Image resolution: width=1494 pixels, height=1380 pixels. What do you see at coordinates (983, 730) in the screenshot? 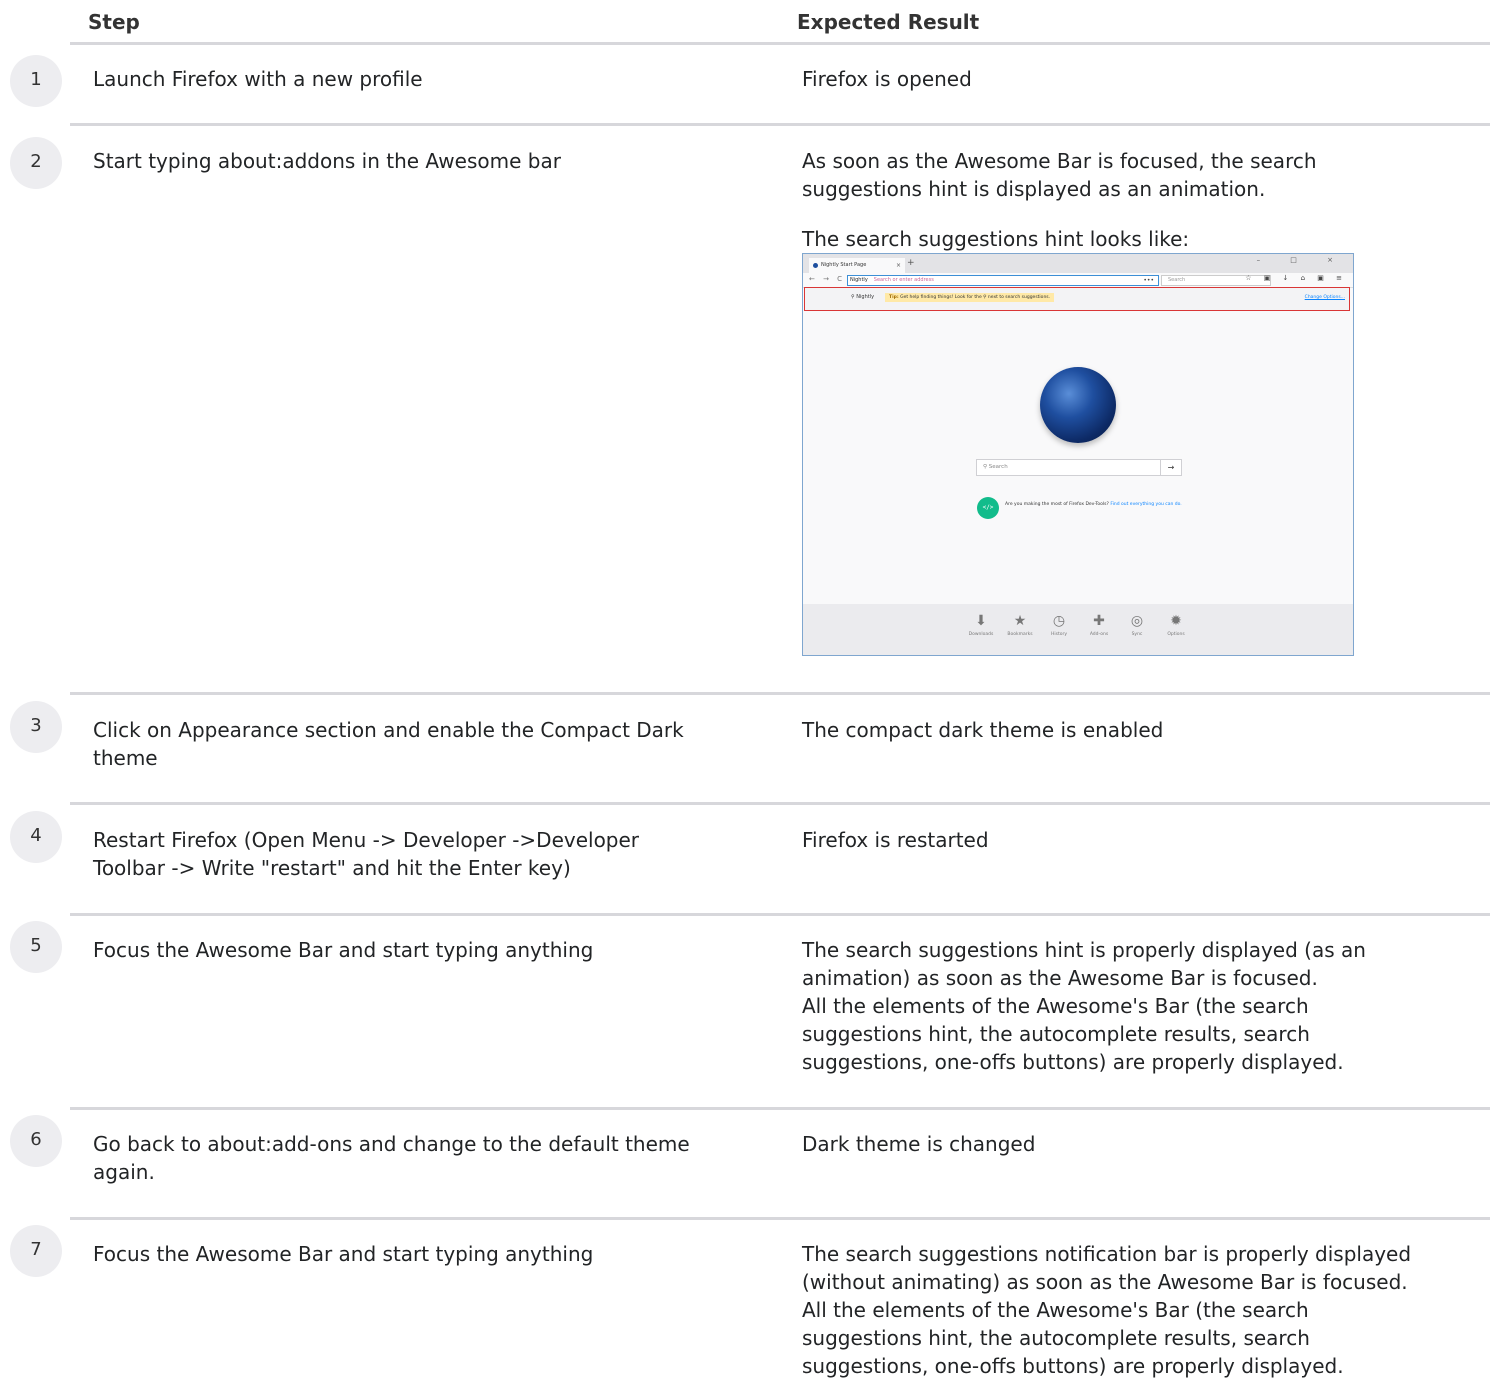
I see `expected-text: The compact dark theme is enabled` at bounding box center [983, 730].